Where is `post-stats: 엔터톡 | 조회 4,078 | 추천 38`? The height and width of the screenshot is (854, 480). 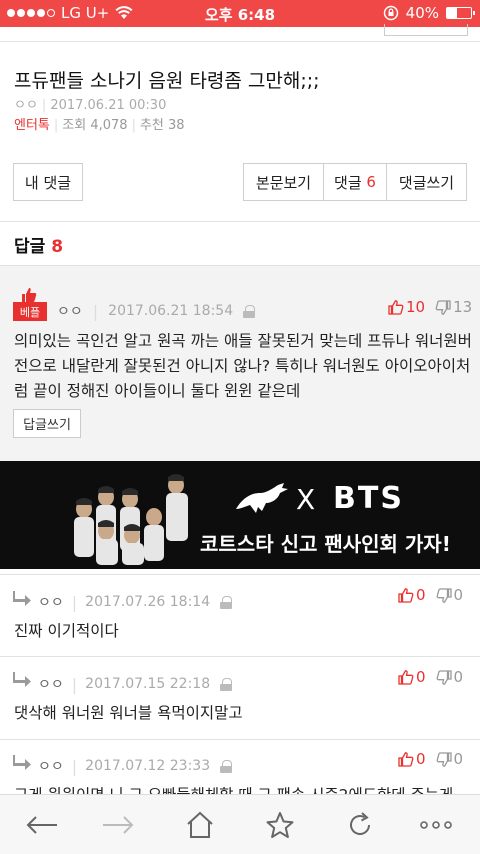
post-stats: 엔터톡 | 조회 4,078 | 추천 38 is located at coordinates (99, 125).